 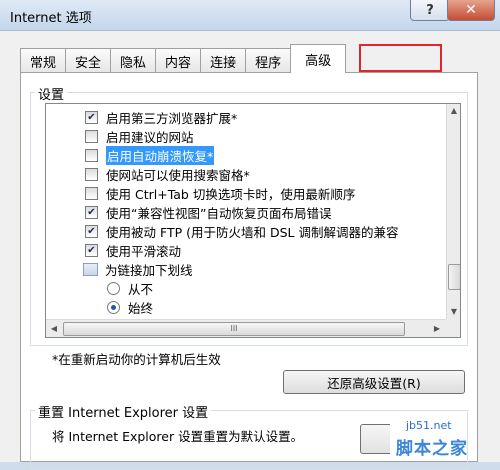 What do you see at coordinates (234, 329) in the screenshot?
I see `horizontal-scroll-thumb: III` at bounding box center [234, 329].